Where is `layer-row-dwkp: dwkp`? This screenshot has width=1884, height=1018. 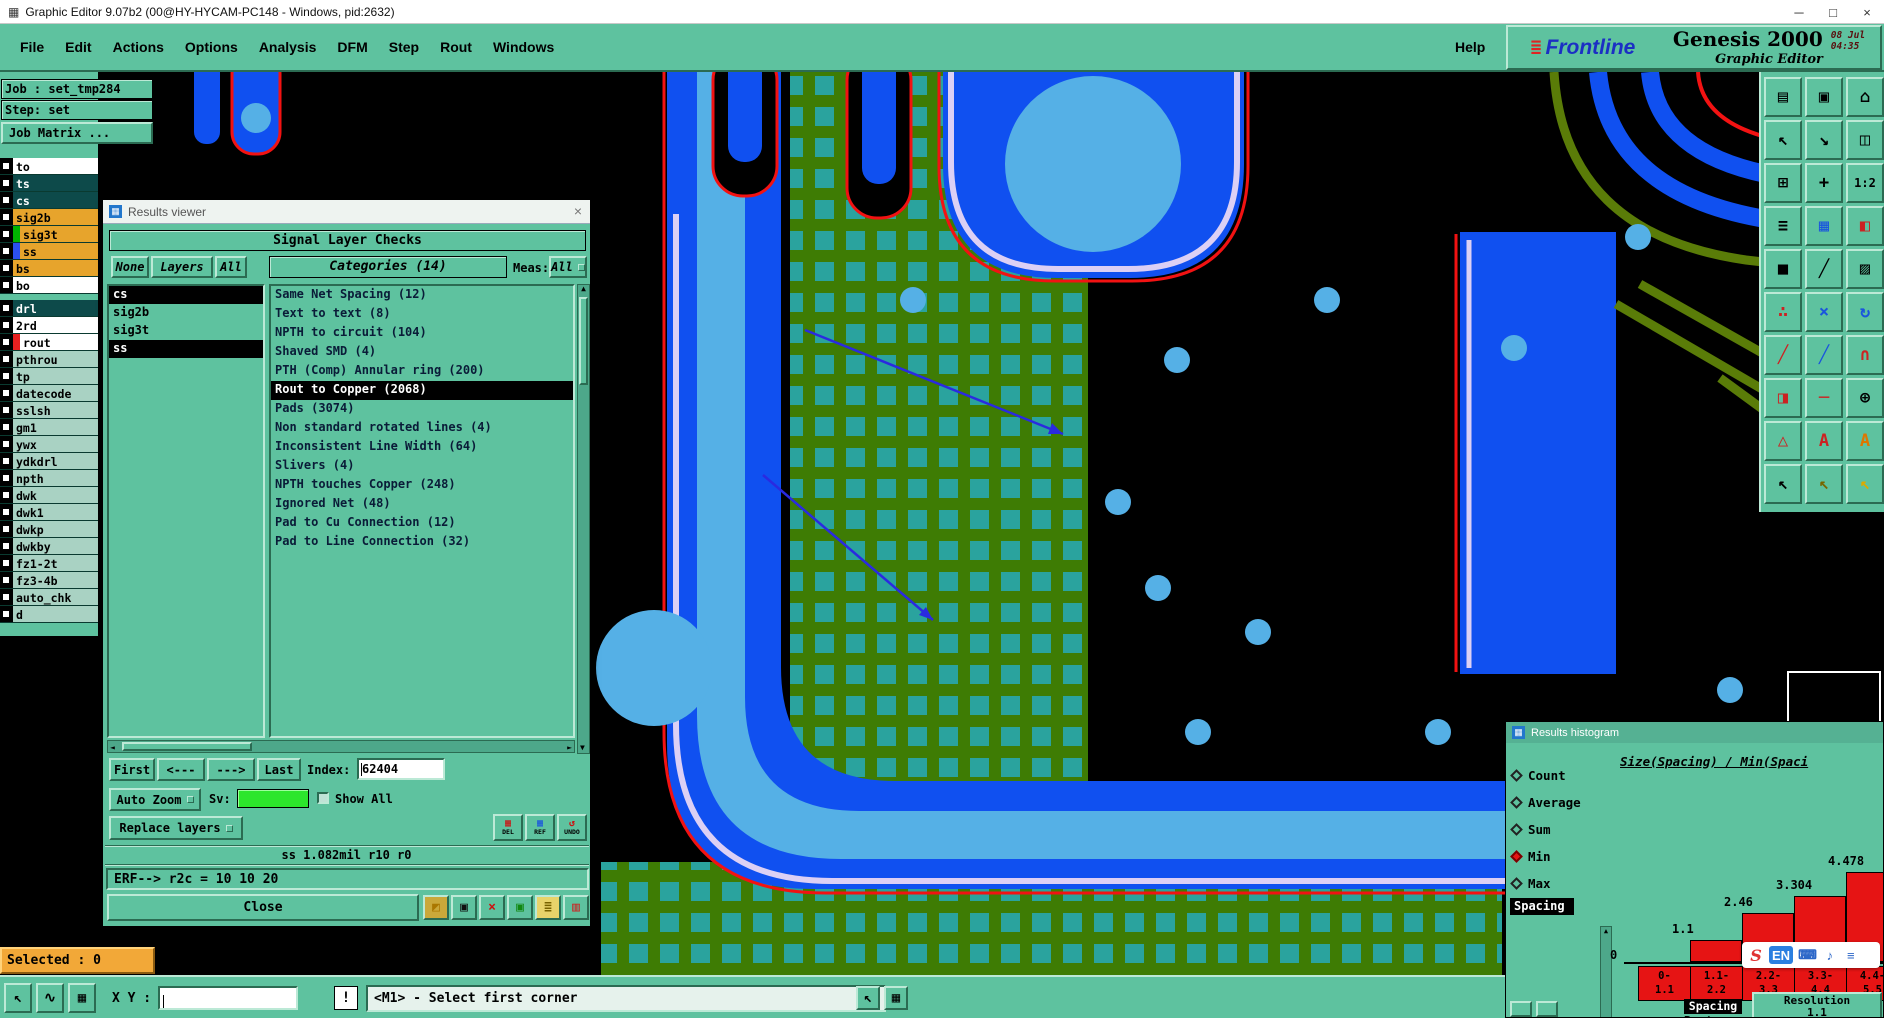
layer-row-dwkp: dwkp is located at coordinates (49, 529).